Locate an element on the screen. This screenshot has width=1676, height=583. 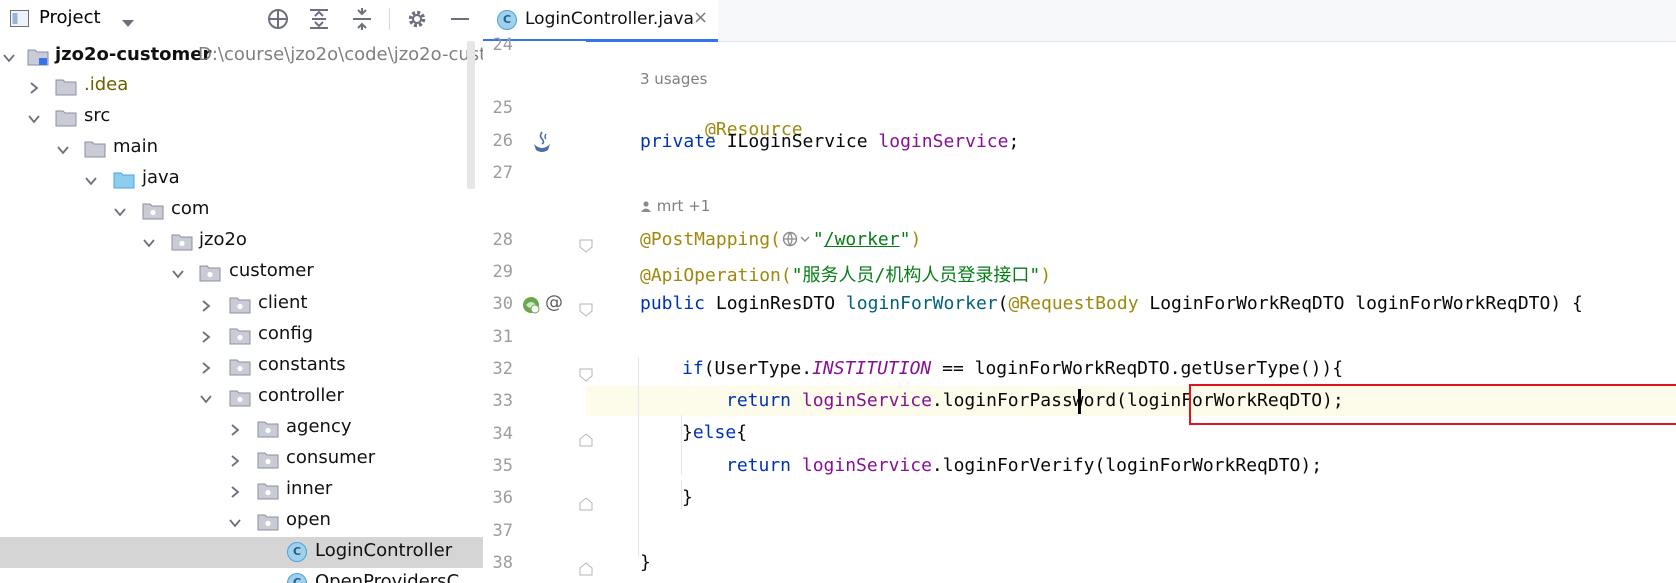
tree-item-idea: .idea is located at coordinates (241, 86).